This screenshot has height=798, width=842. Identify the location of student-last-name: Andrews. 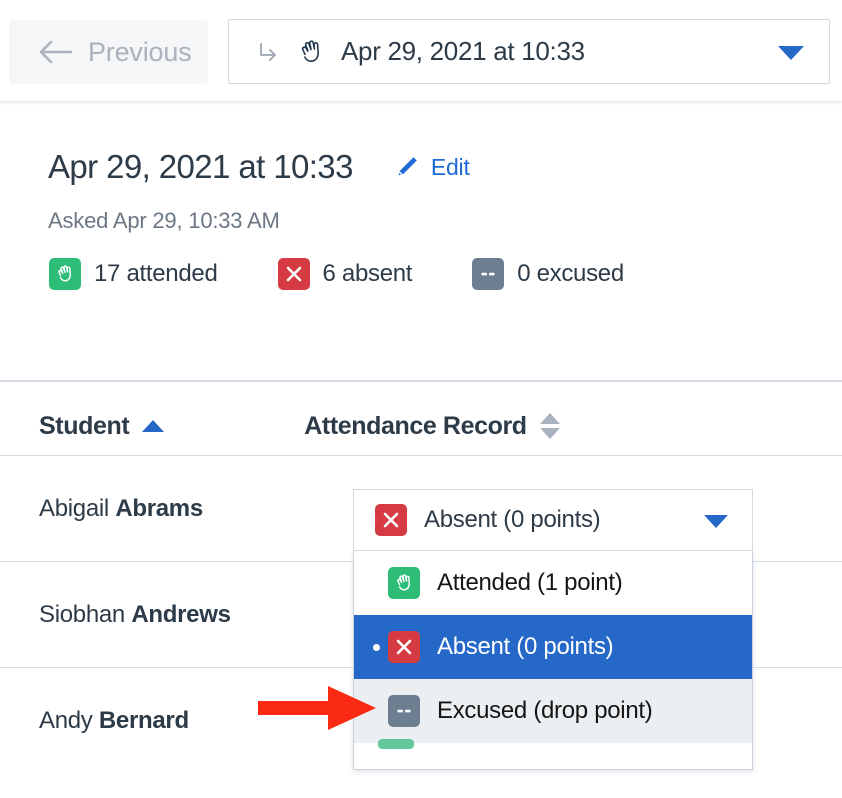
(181, 614).